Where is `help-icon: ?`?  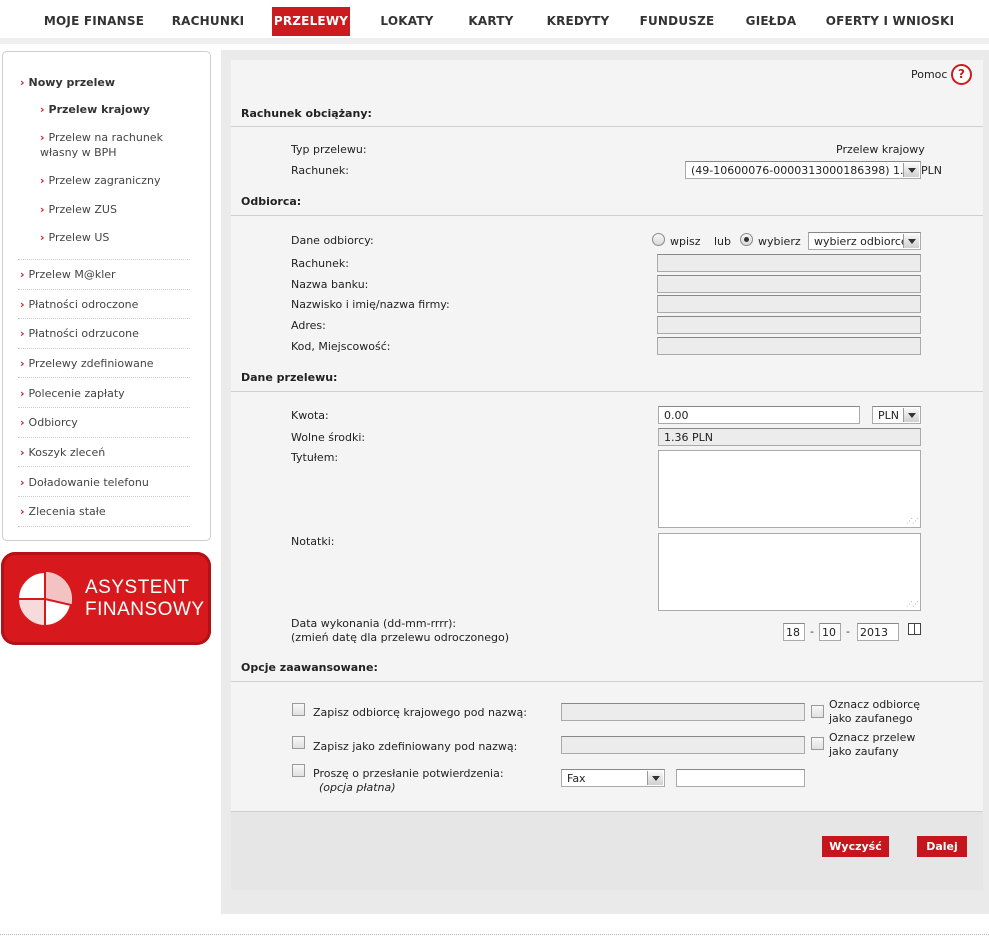 help-icon: ? is located at coordinates (961, 74).